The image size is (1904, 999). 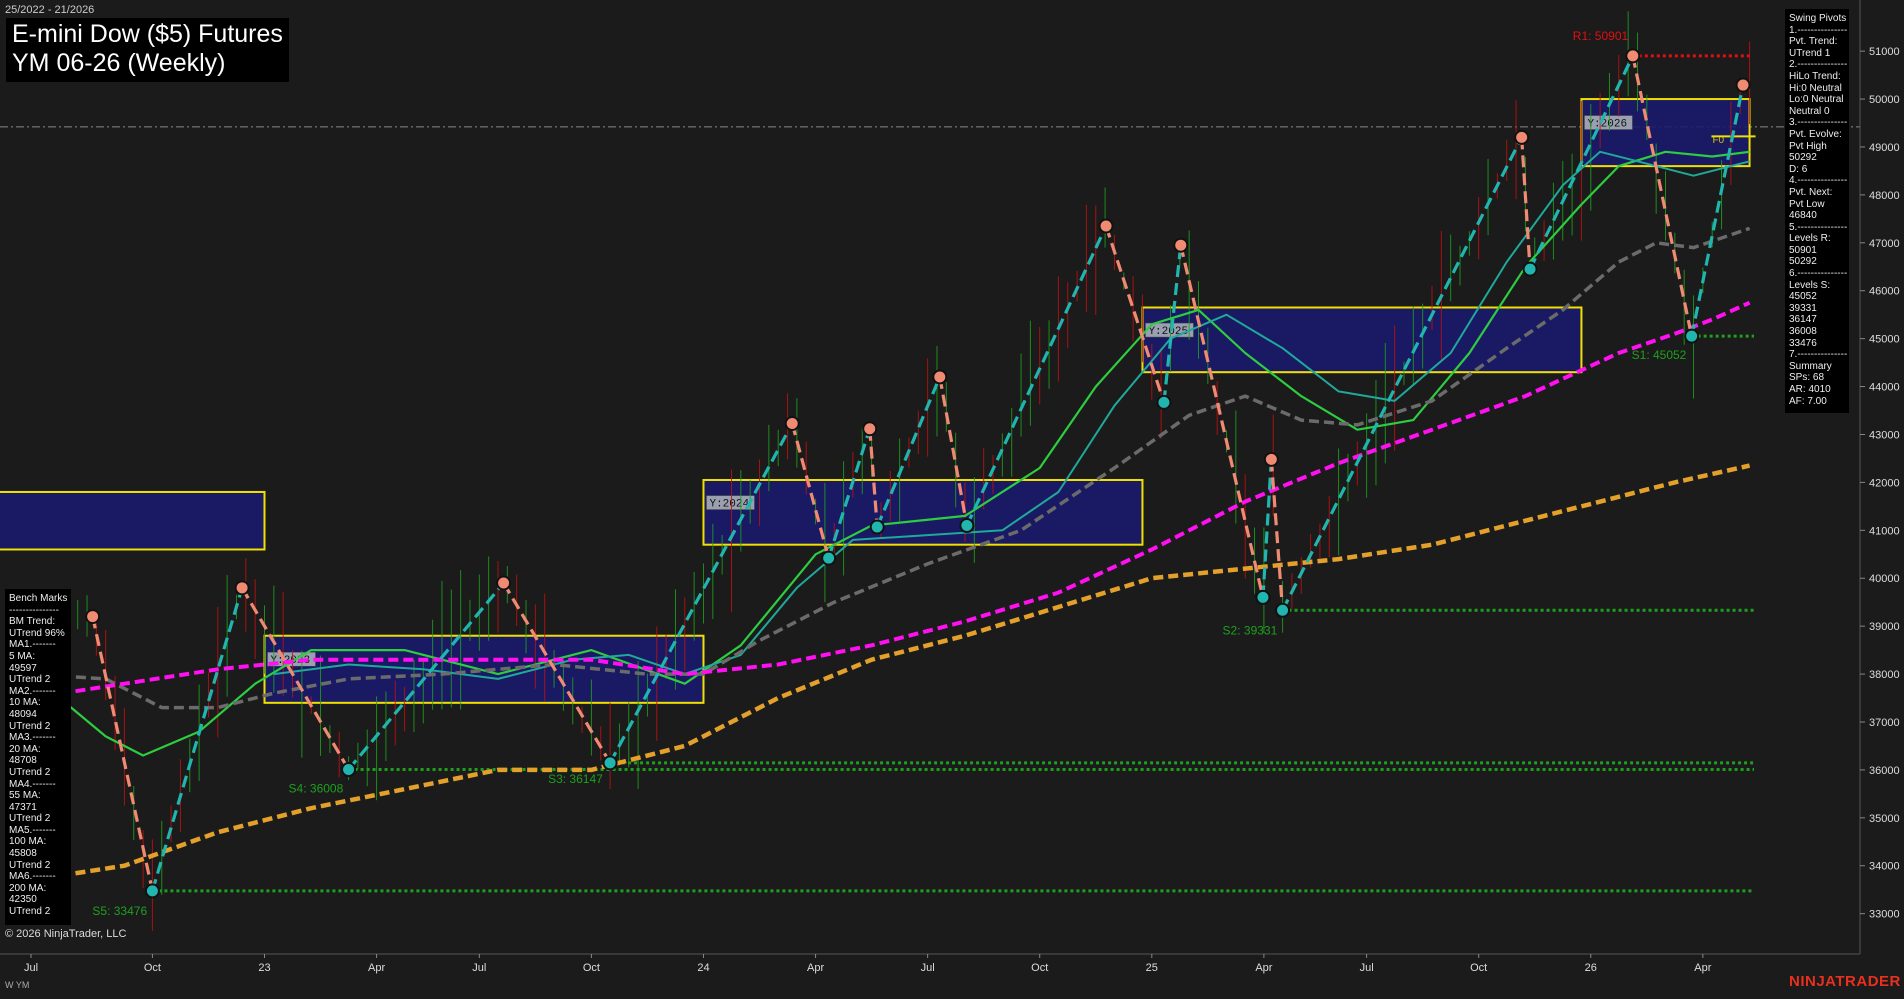 What do you see at coordinates (1810, 53) in the screenshot?
I see `panel-line: UTrend 1` at bounding box center [1810, 53].